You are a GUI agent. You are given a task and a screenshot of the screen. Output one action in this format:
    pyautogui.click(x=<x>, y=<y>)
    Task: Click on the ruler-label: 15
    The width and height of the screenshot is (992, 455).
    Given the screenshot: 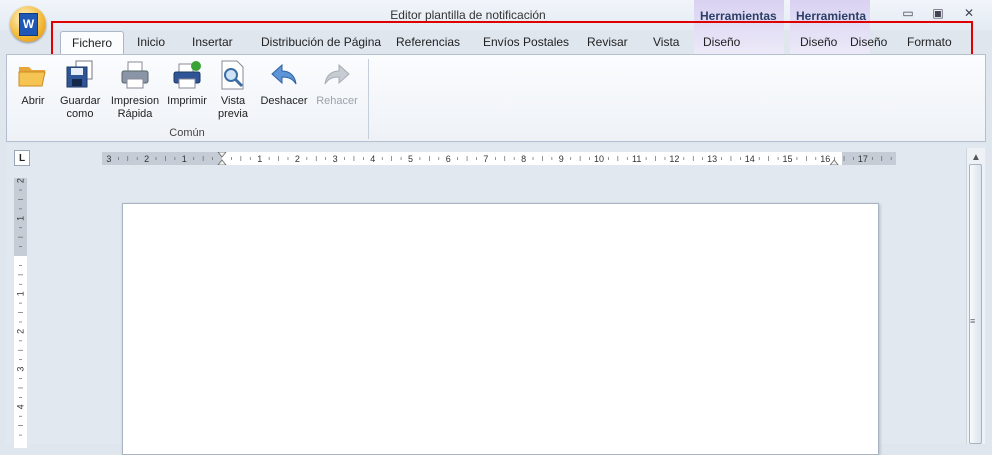 What is the action you would take?
    pyautogui.click(x=787, y=159)
    